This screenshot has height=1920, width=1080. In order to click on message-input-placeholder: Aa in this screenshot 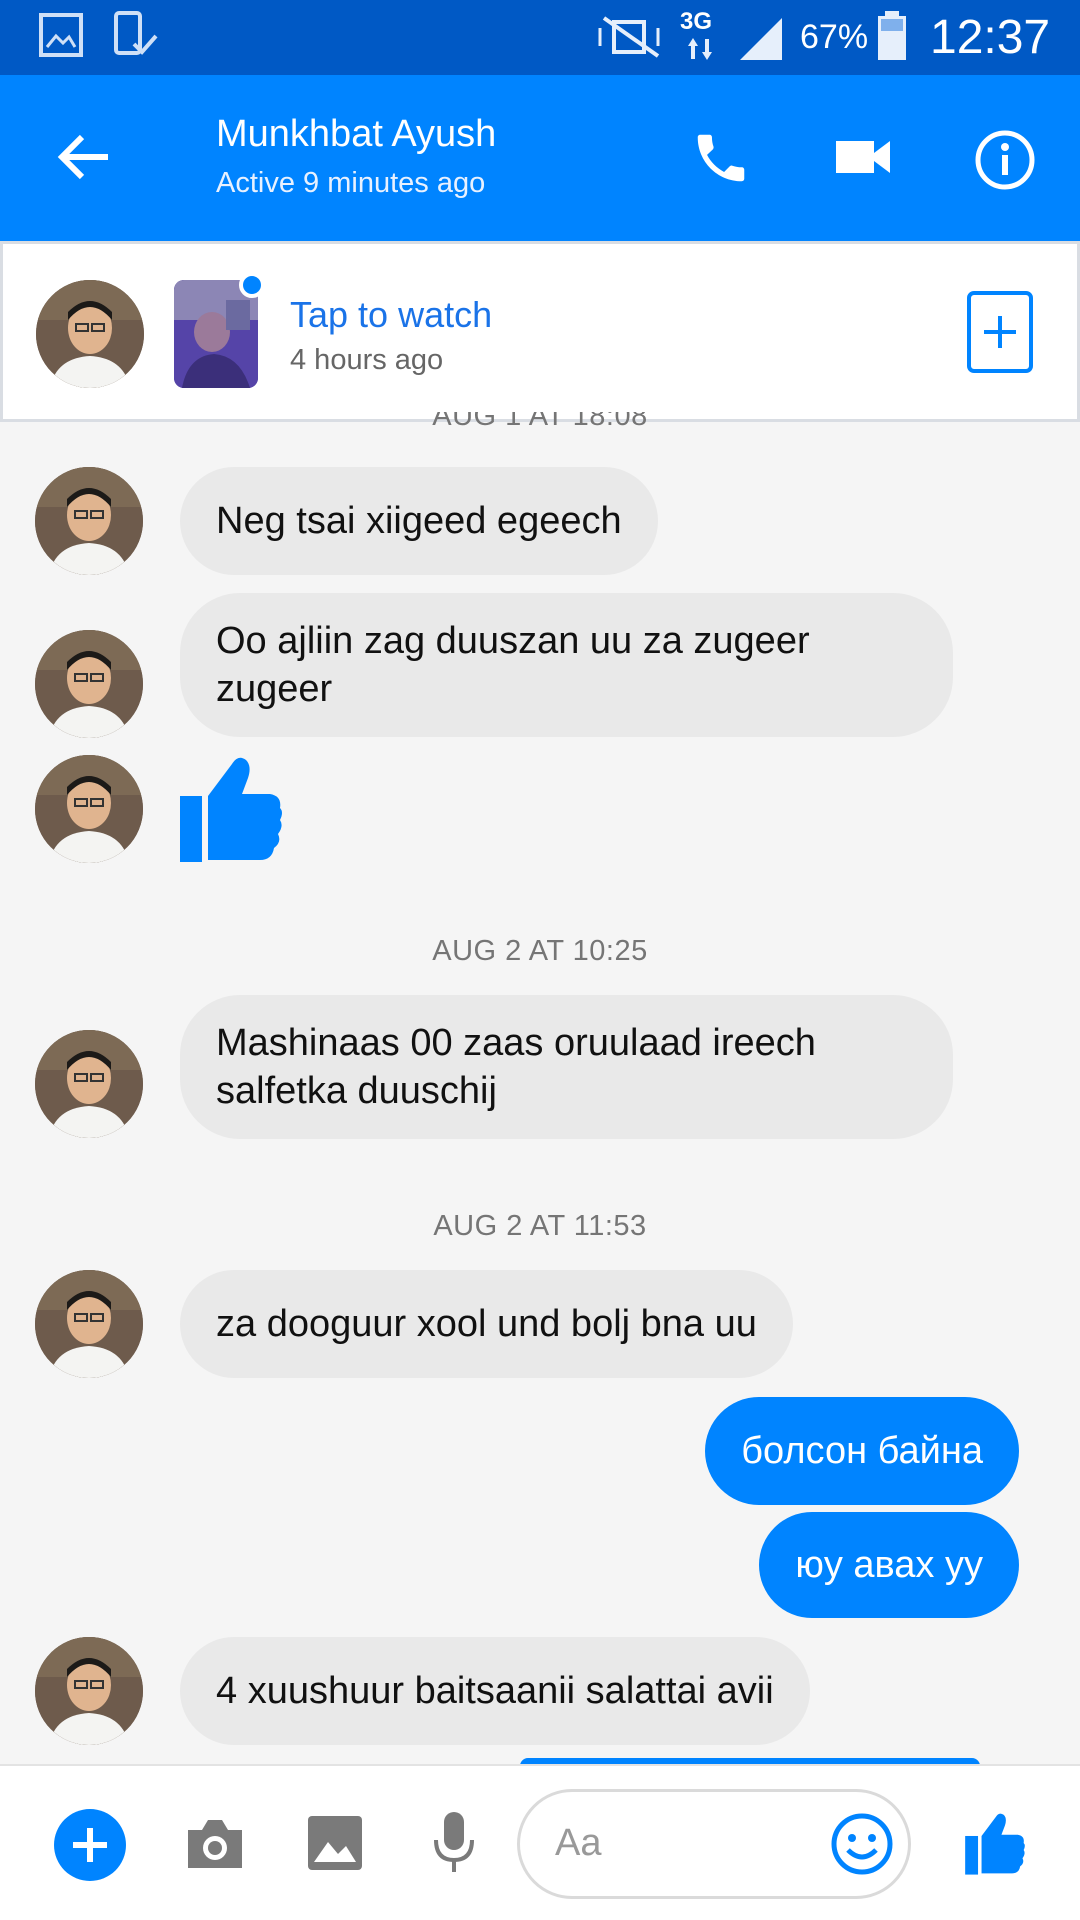, I will do `click(578, 1843)`.